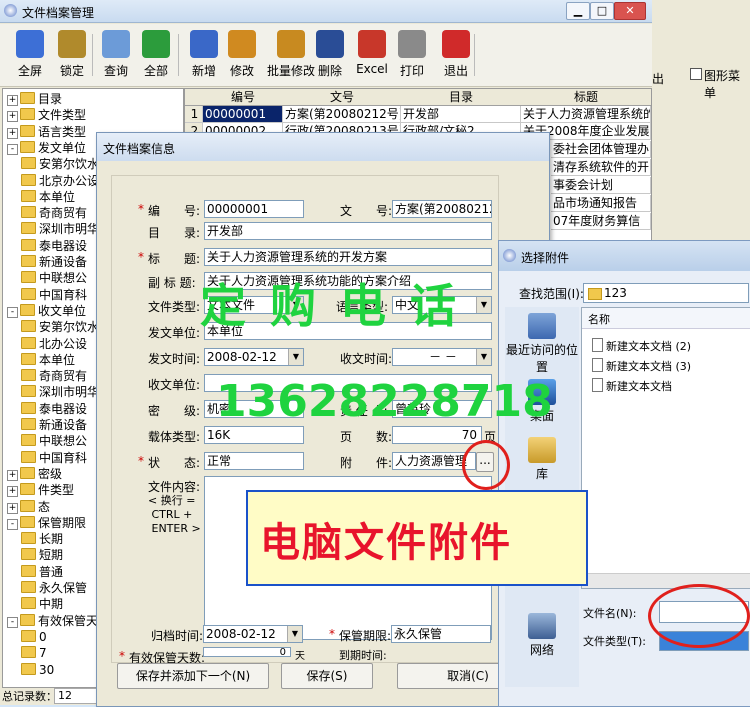 The image size is (750, 707). I want to click on tree-group: - 有效保管天数, so click(58, 621).